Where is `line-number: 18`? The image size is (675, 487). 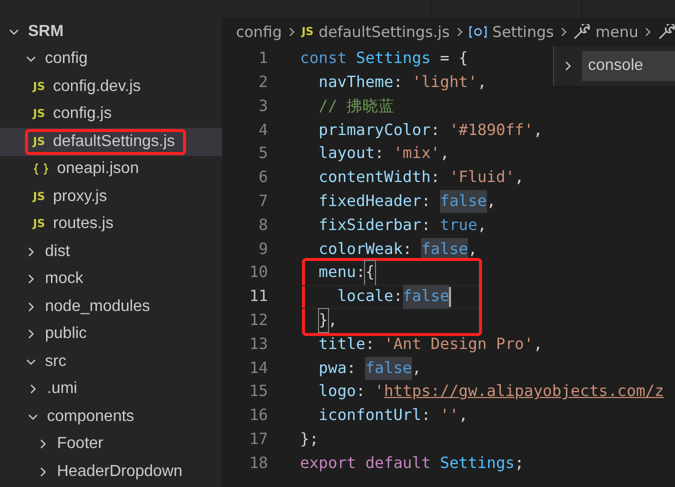 line-number: 18 is located at coordinates (258, 463).